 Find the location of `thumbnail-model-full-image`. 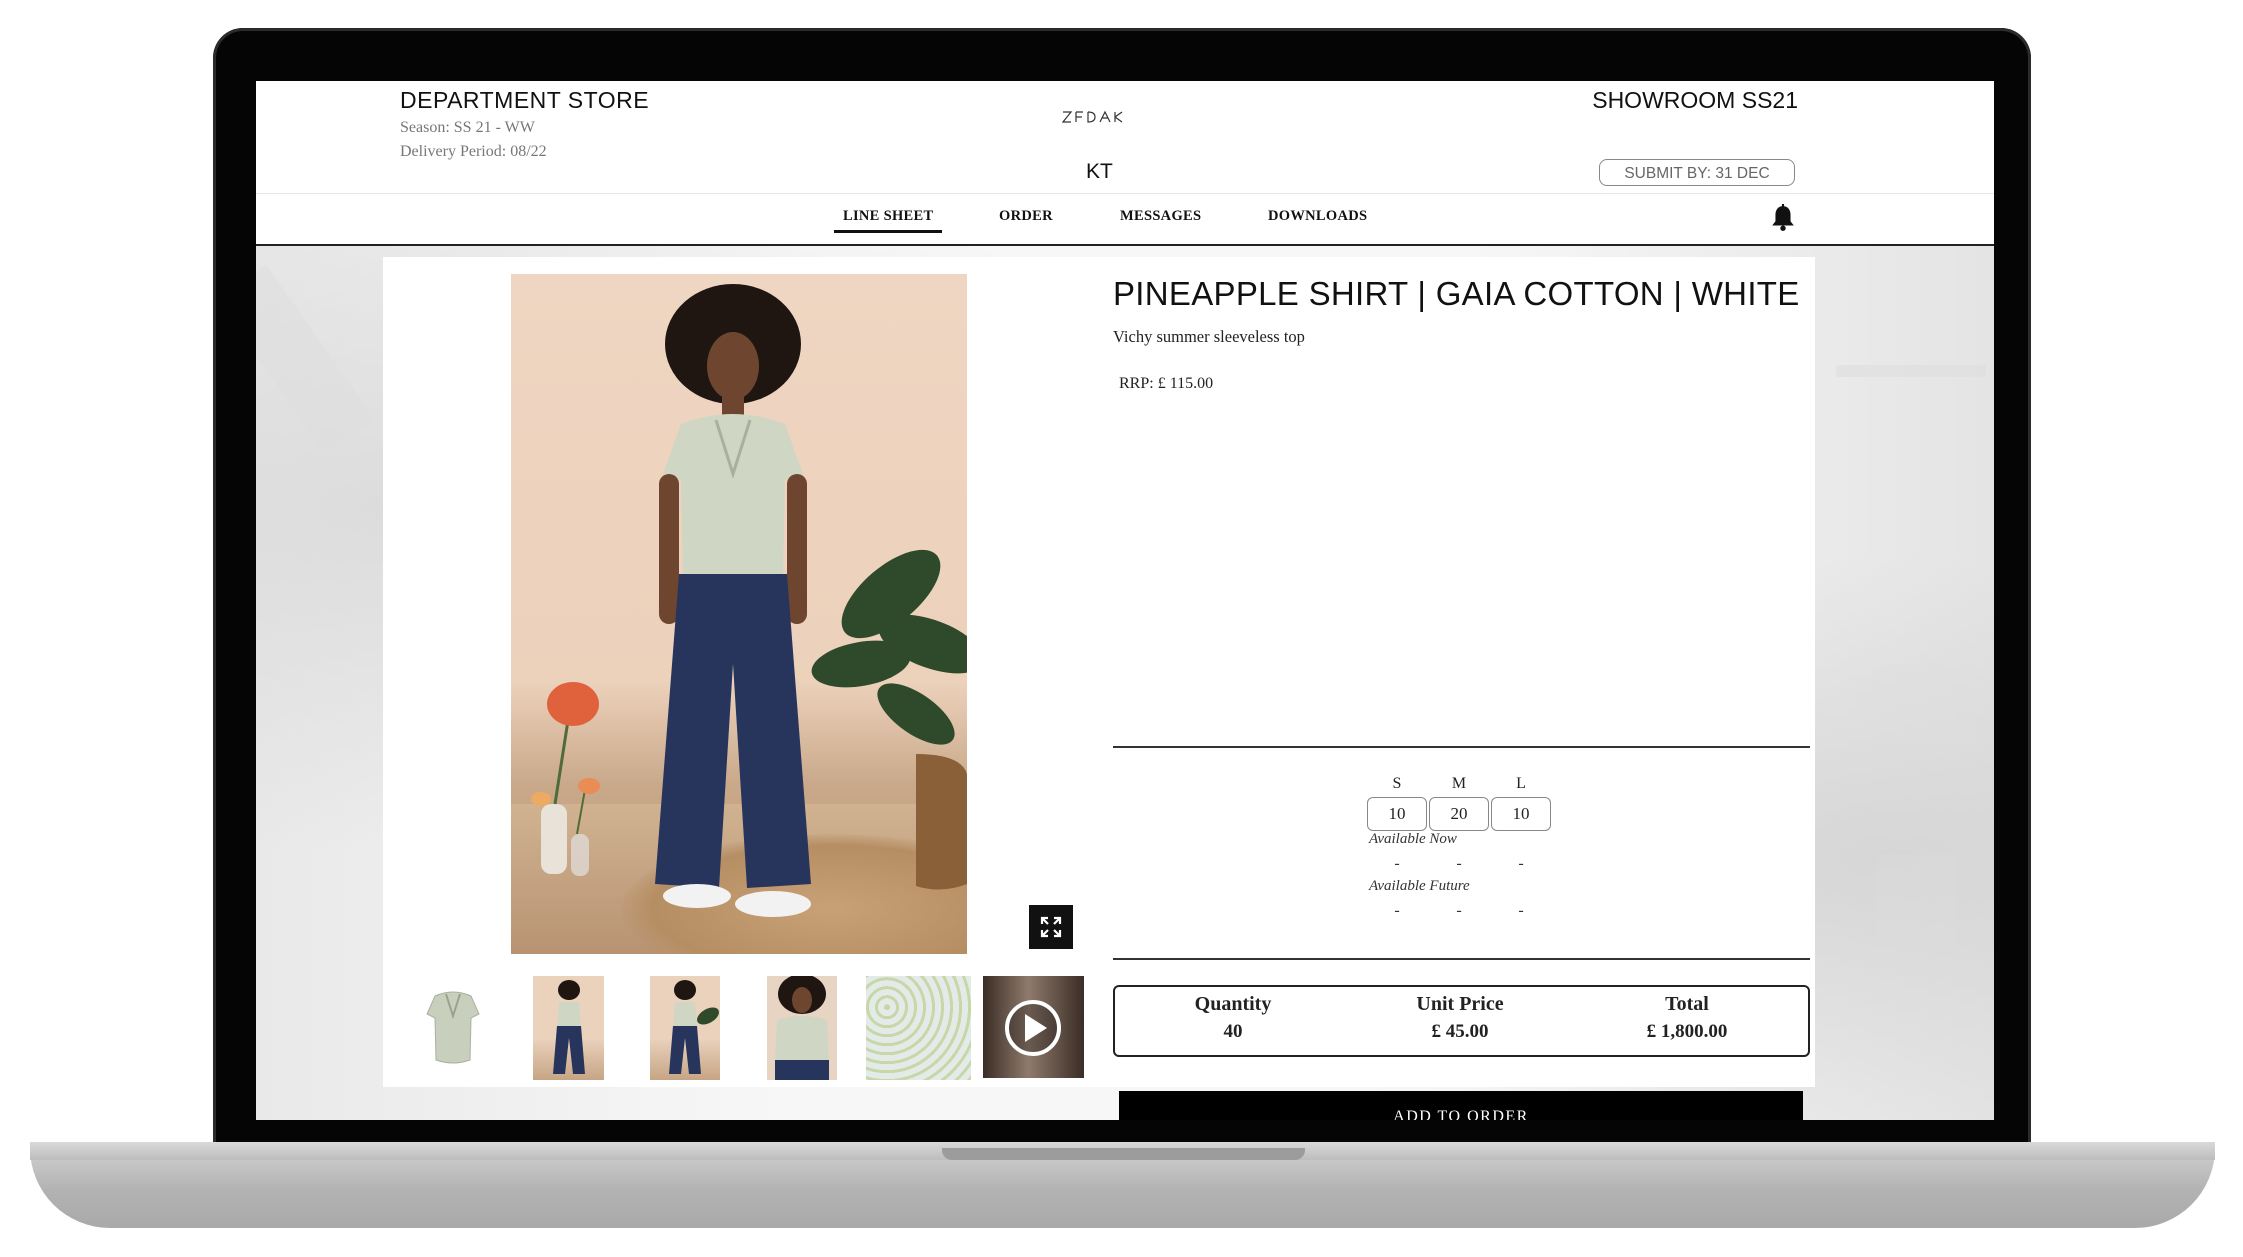

thumbnail-model-full-image is located at coordinates (569, 1027).